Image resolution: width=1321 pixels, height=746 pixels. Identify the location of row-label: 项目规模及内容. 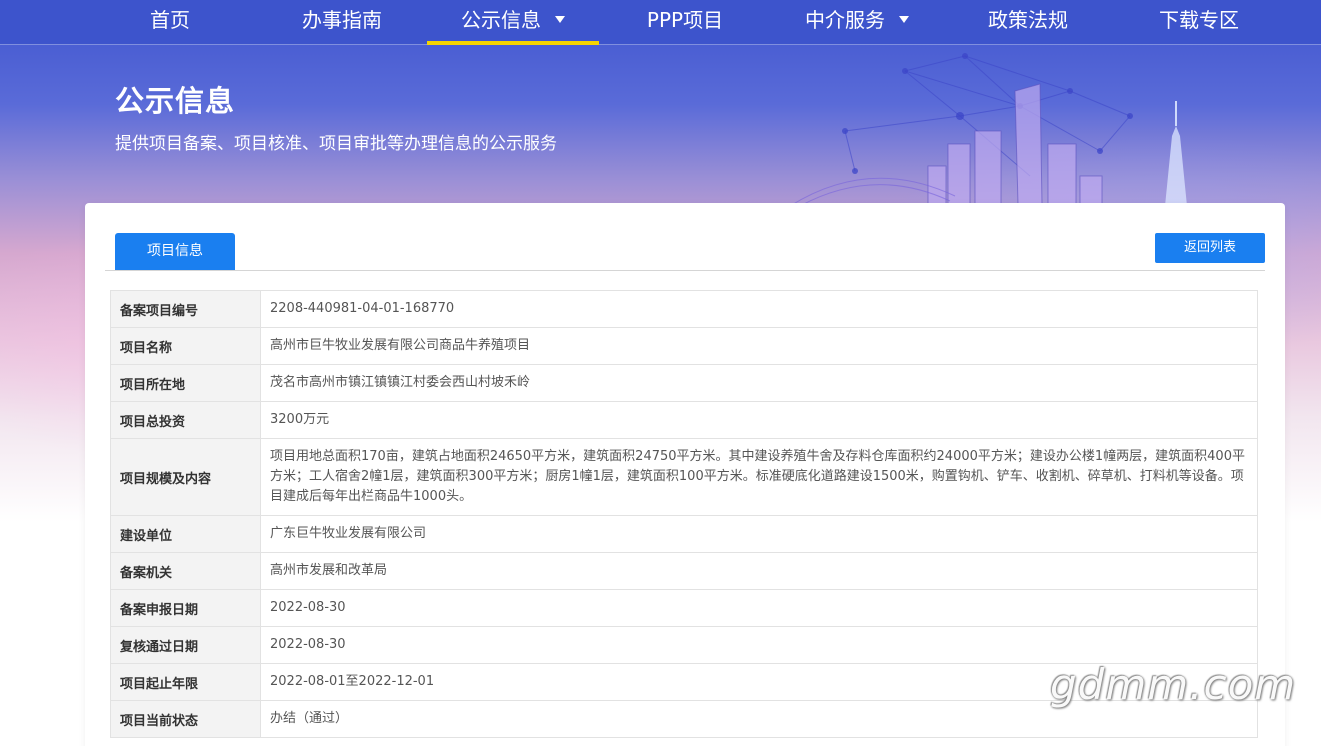
(185, 477).